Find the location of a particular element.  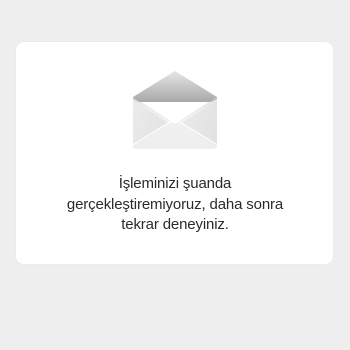

envelope-icon is located at coordinates (175, 110).